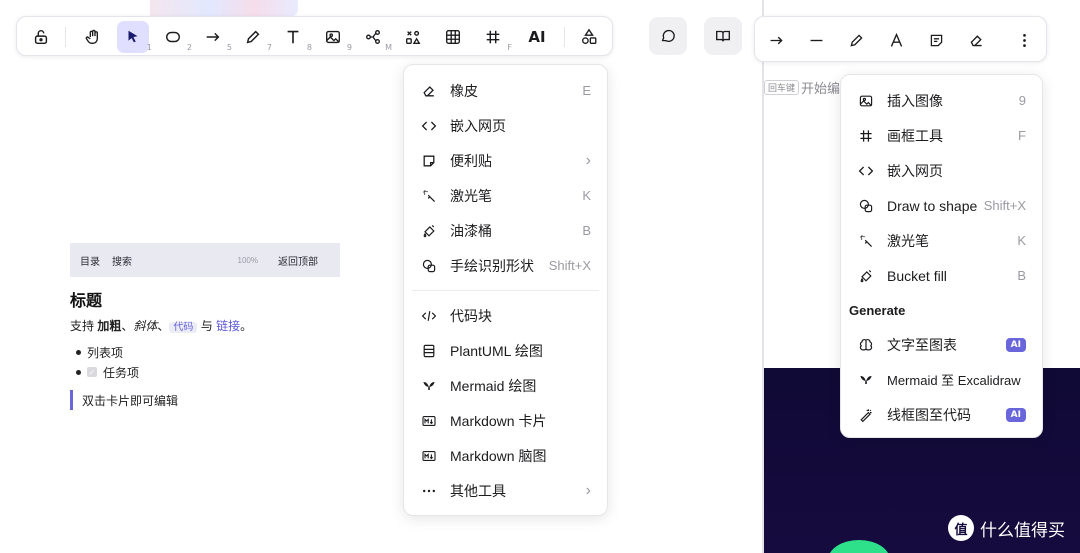 The image size is (1080, 553). I want to click on canvas-image-fragment, so click(224, 8).